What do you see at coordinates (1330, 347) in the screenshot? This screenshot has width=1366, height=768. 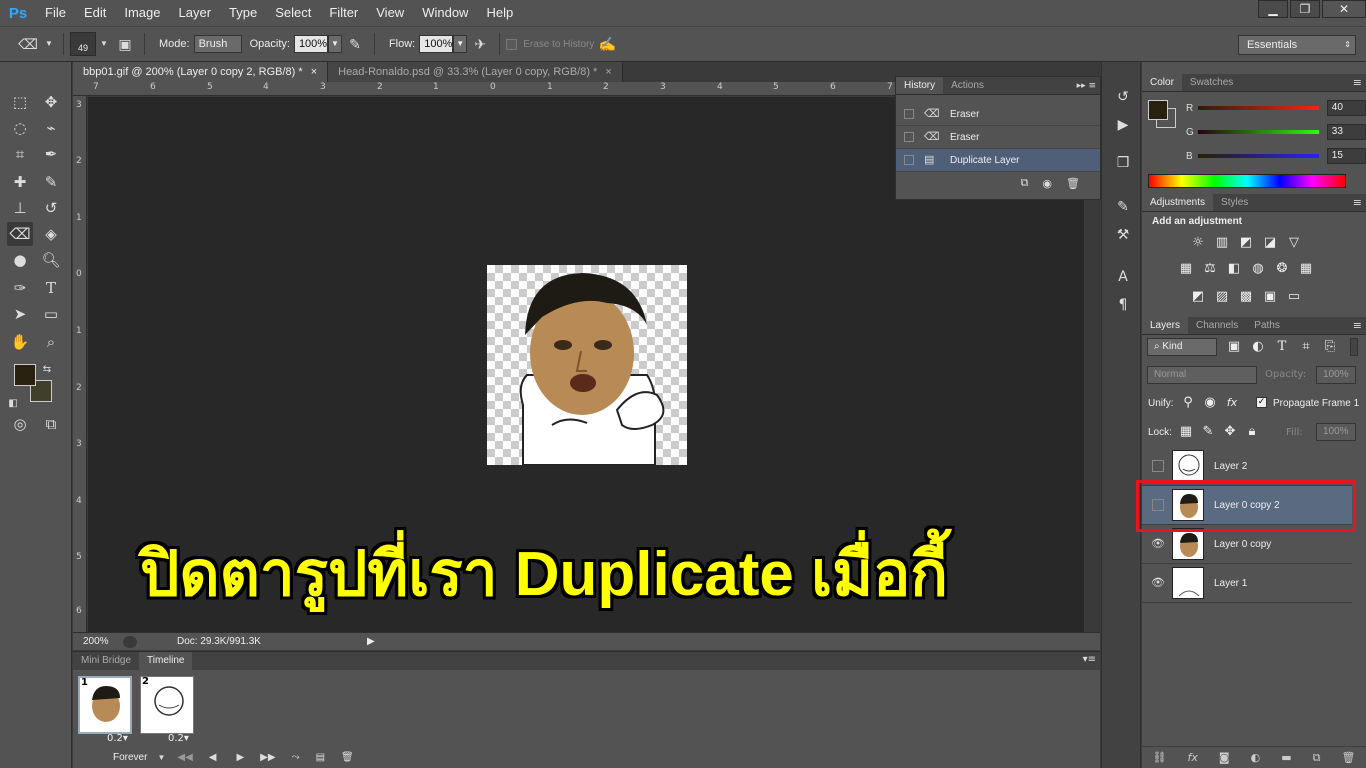 I see `filter-smart-object-icon: ⎘` at bounding box center [1330, 347].